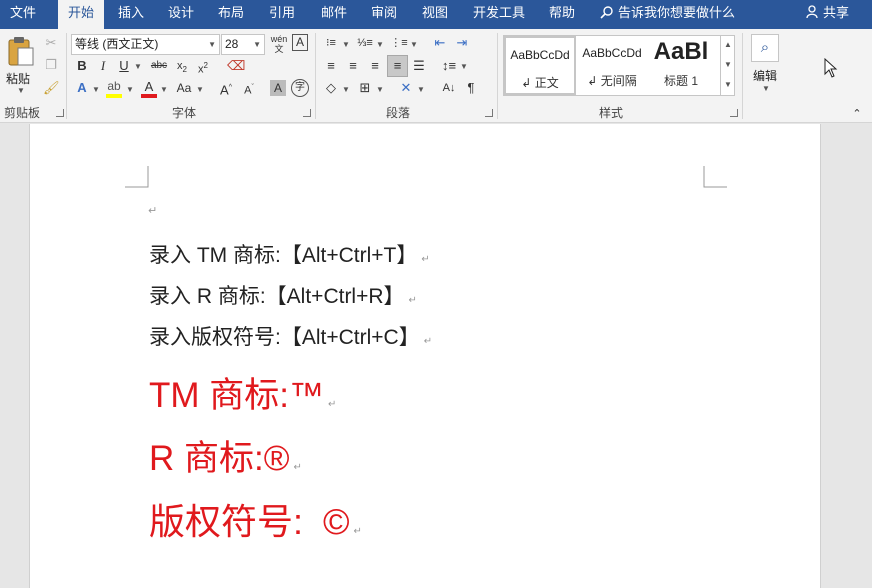 This screenshot has height=588, width=872. What do you see at coordinates (182, 68) in the screenshot?
I see `subscript-button: x2` at bounding box center [182, 68].